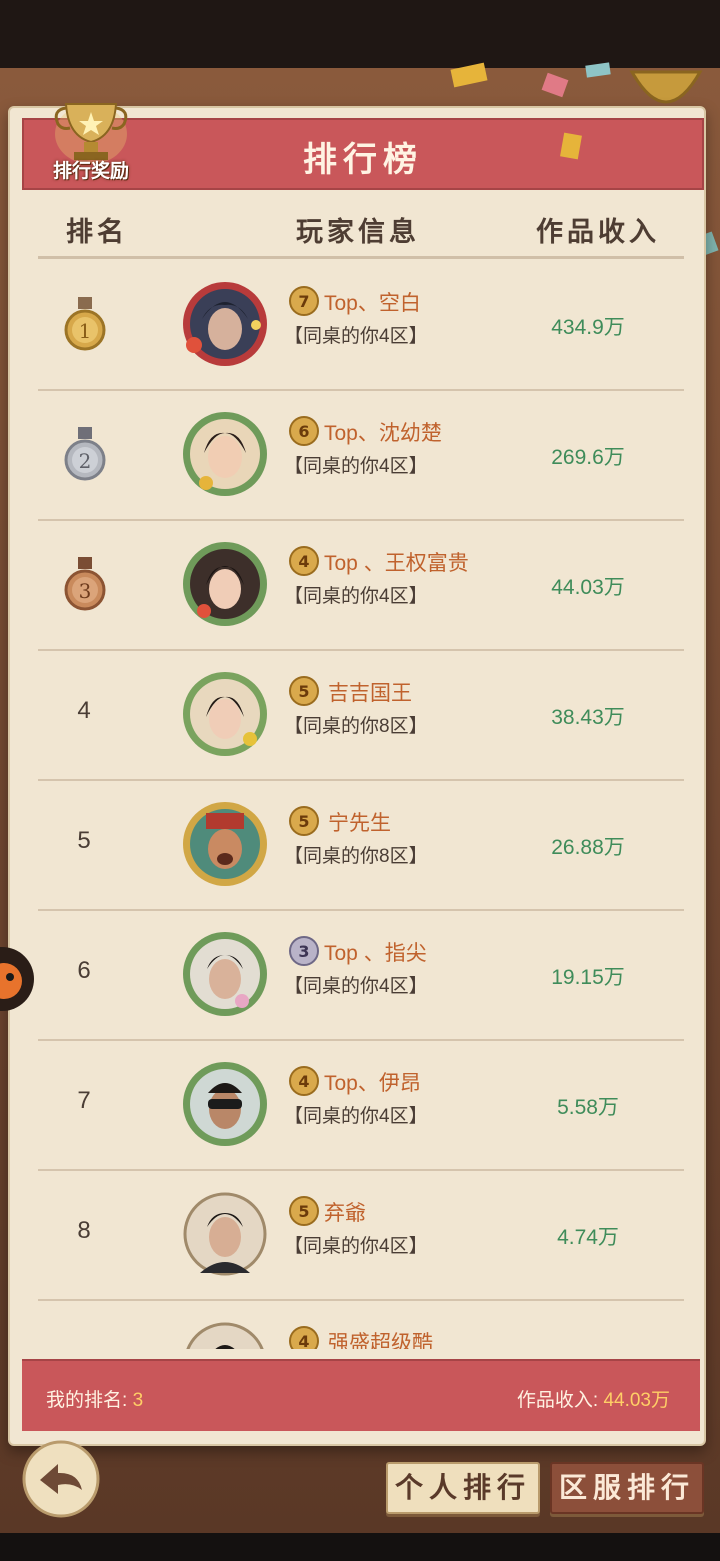 This screenshot has width=720, height=1561. Describe the element at coordinates (588, 847) in the screenshot. I see `player-income: 26.88万` at that location.